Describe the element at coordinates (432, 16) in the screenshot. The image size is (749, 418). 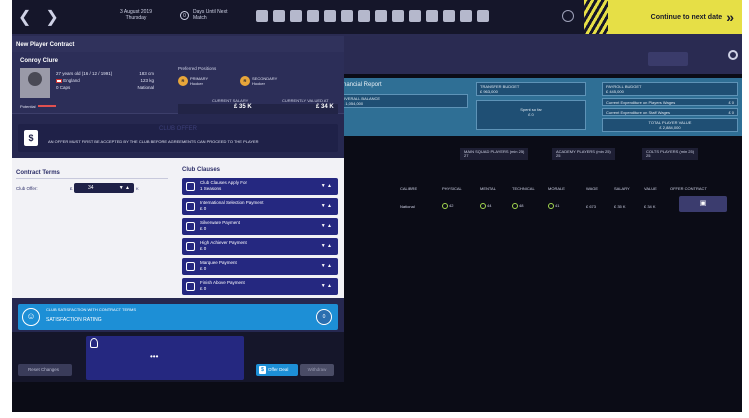
I see `transfers-icon` at that location.